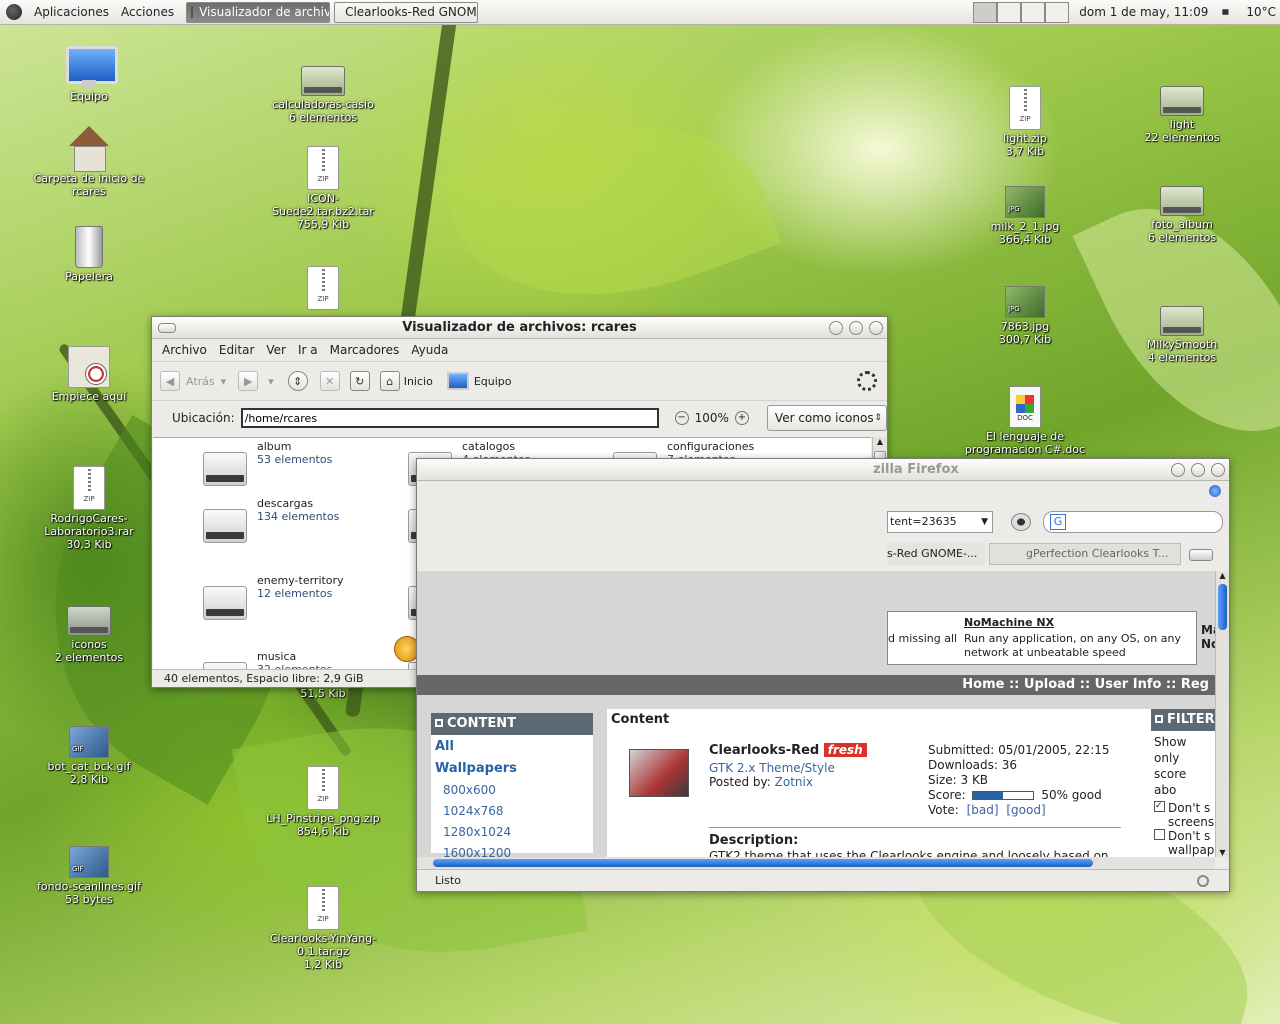 The image size is (1280, 1024). Describe the element at coordinates (71, 12) in the screenshot. I see `menu-aplicaciones: Aplicaciones` at that location.